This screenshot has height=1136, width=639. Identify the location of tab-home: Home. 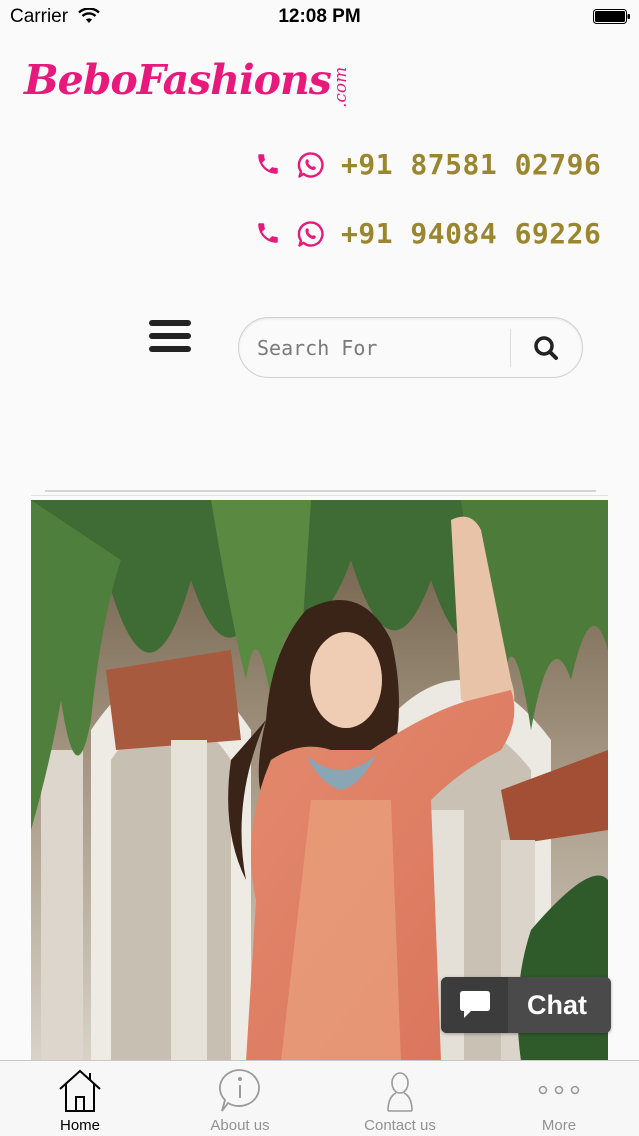
(80, 1098).